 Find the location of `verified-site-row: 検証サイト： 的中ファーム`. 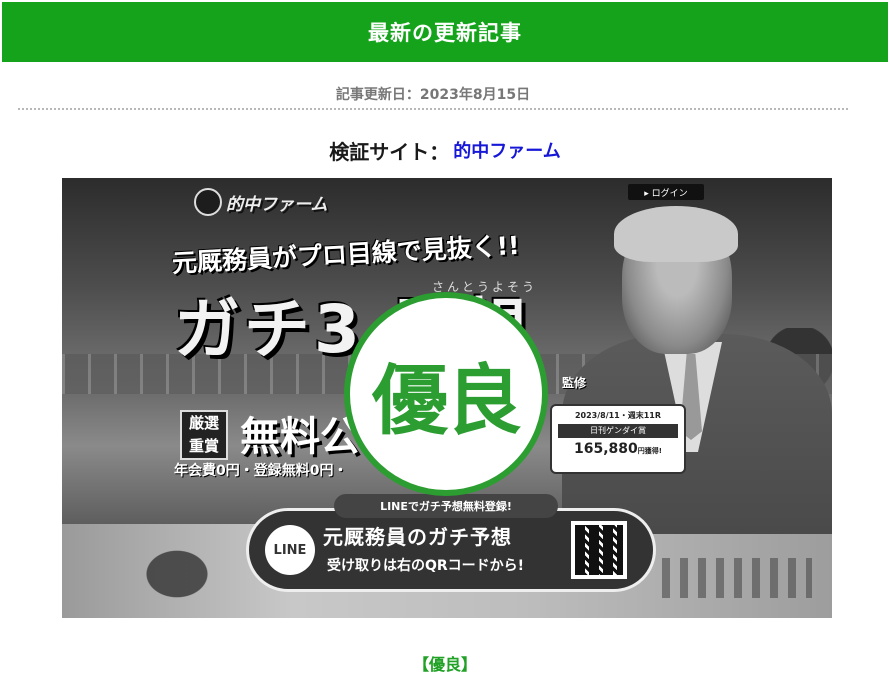

verified-site-row: 検証サイト： 的中ファーム is located at coordinates (445, 150).